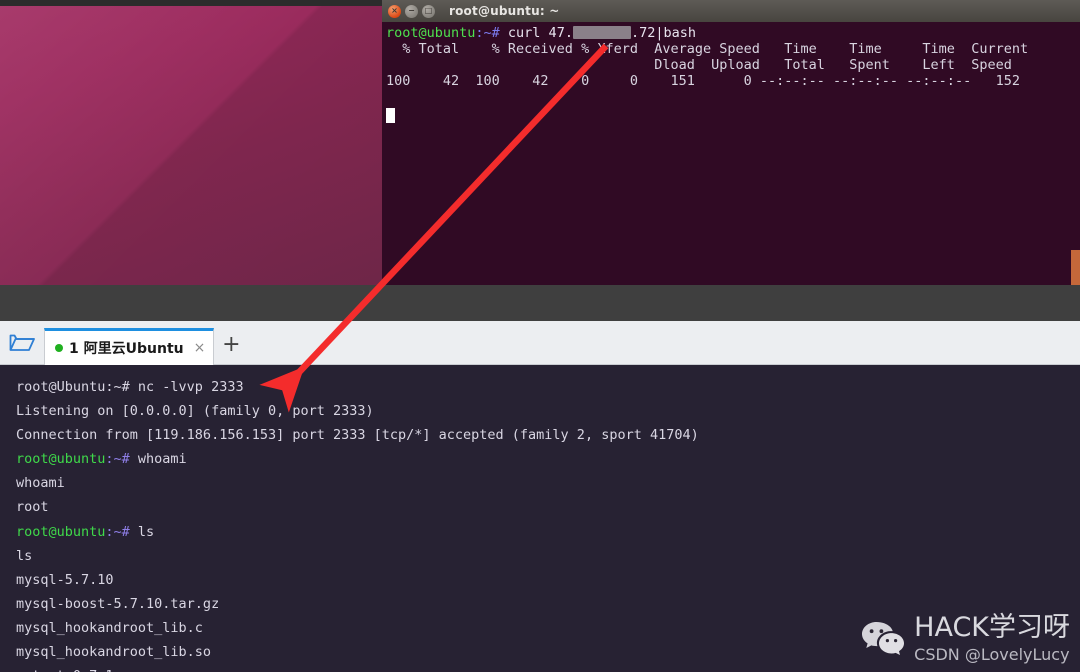  Describe the element at coordinates (540, 33) in the screenshot. I see `terminal-command-prefix: curl 47.` at that location.